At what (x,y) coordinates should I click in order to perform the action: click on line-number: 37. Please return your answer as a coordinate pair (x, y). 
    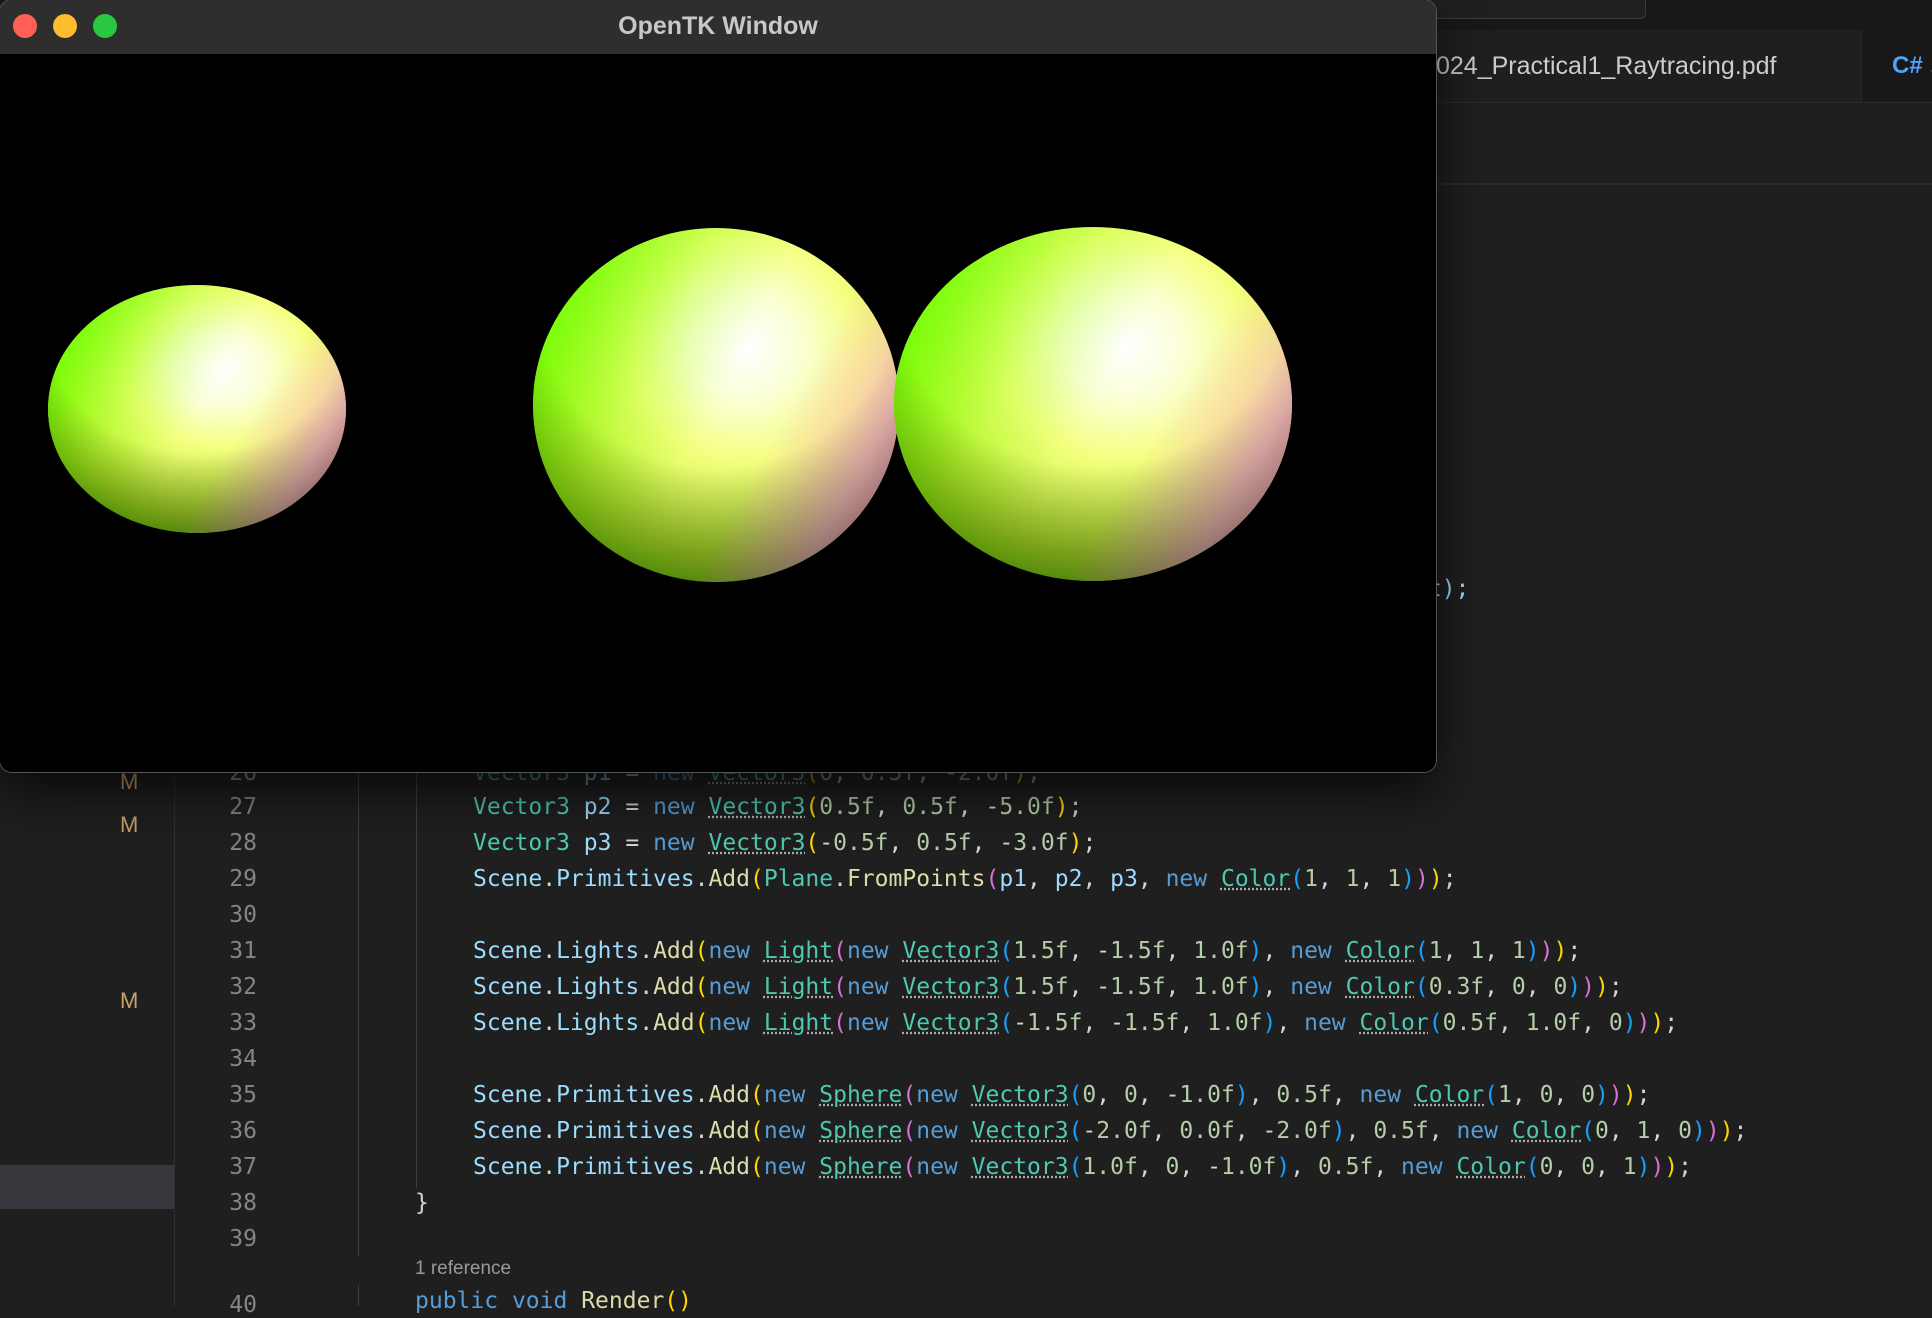
    Looking at the image, I should click on (243, 1167).